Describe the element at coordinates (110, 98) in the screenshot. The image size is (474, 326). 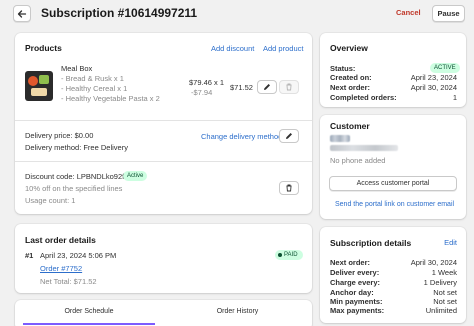
I see `product-line-item: - Healthy Vegetable Pasta x 2` at that location.